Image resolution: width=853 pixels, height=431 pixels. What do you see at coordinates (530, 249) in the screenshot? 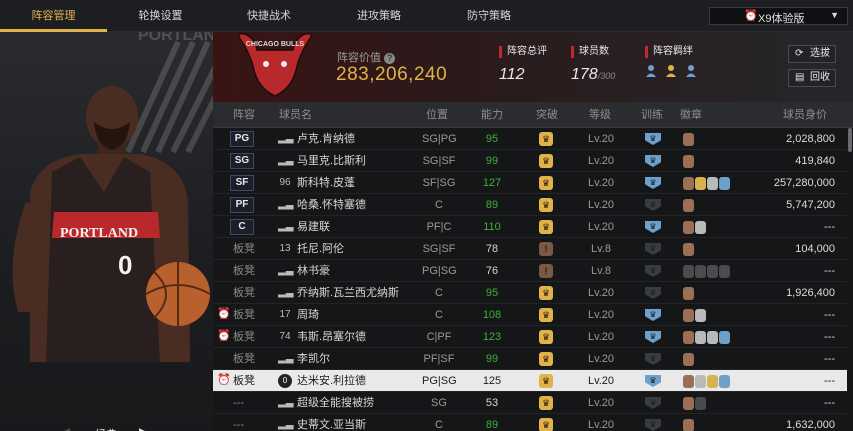
I see `table-row: 板凳 13 托尼.阿伦 SG|SF 78! Lv.8 ♛ 104,000` at bounding box center [530, 249].